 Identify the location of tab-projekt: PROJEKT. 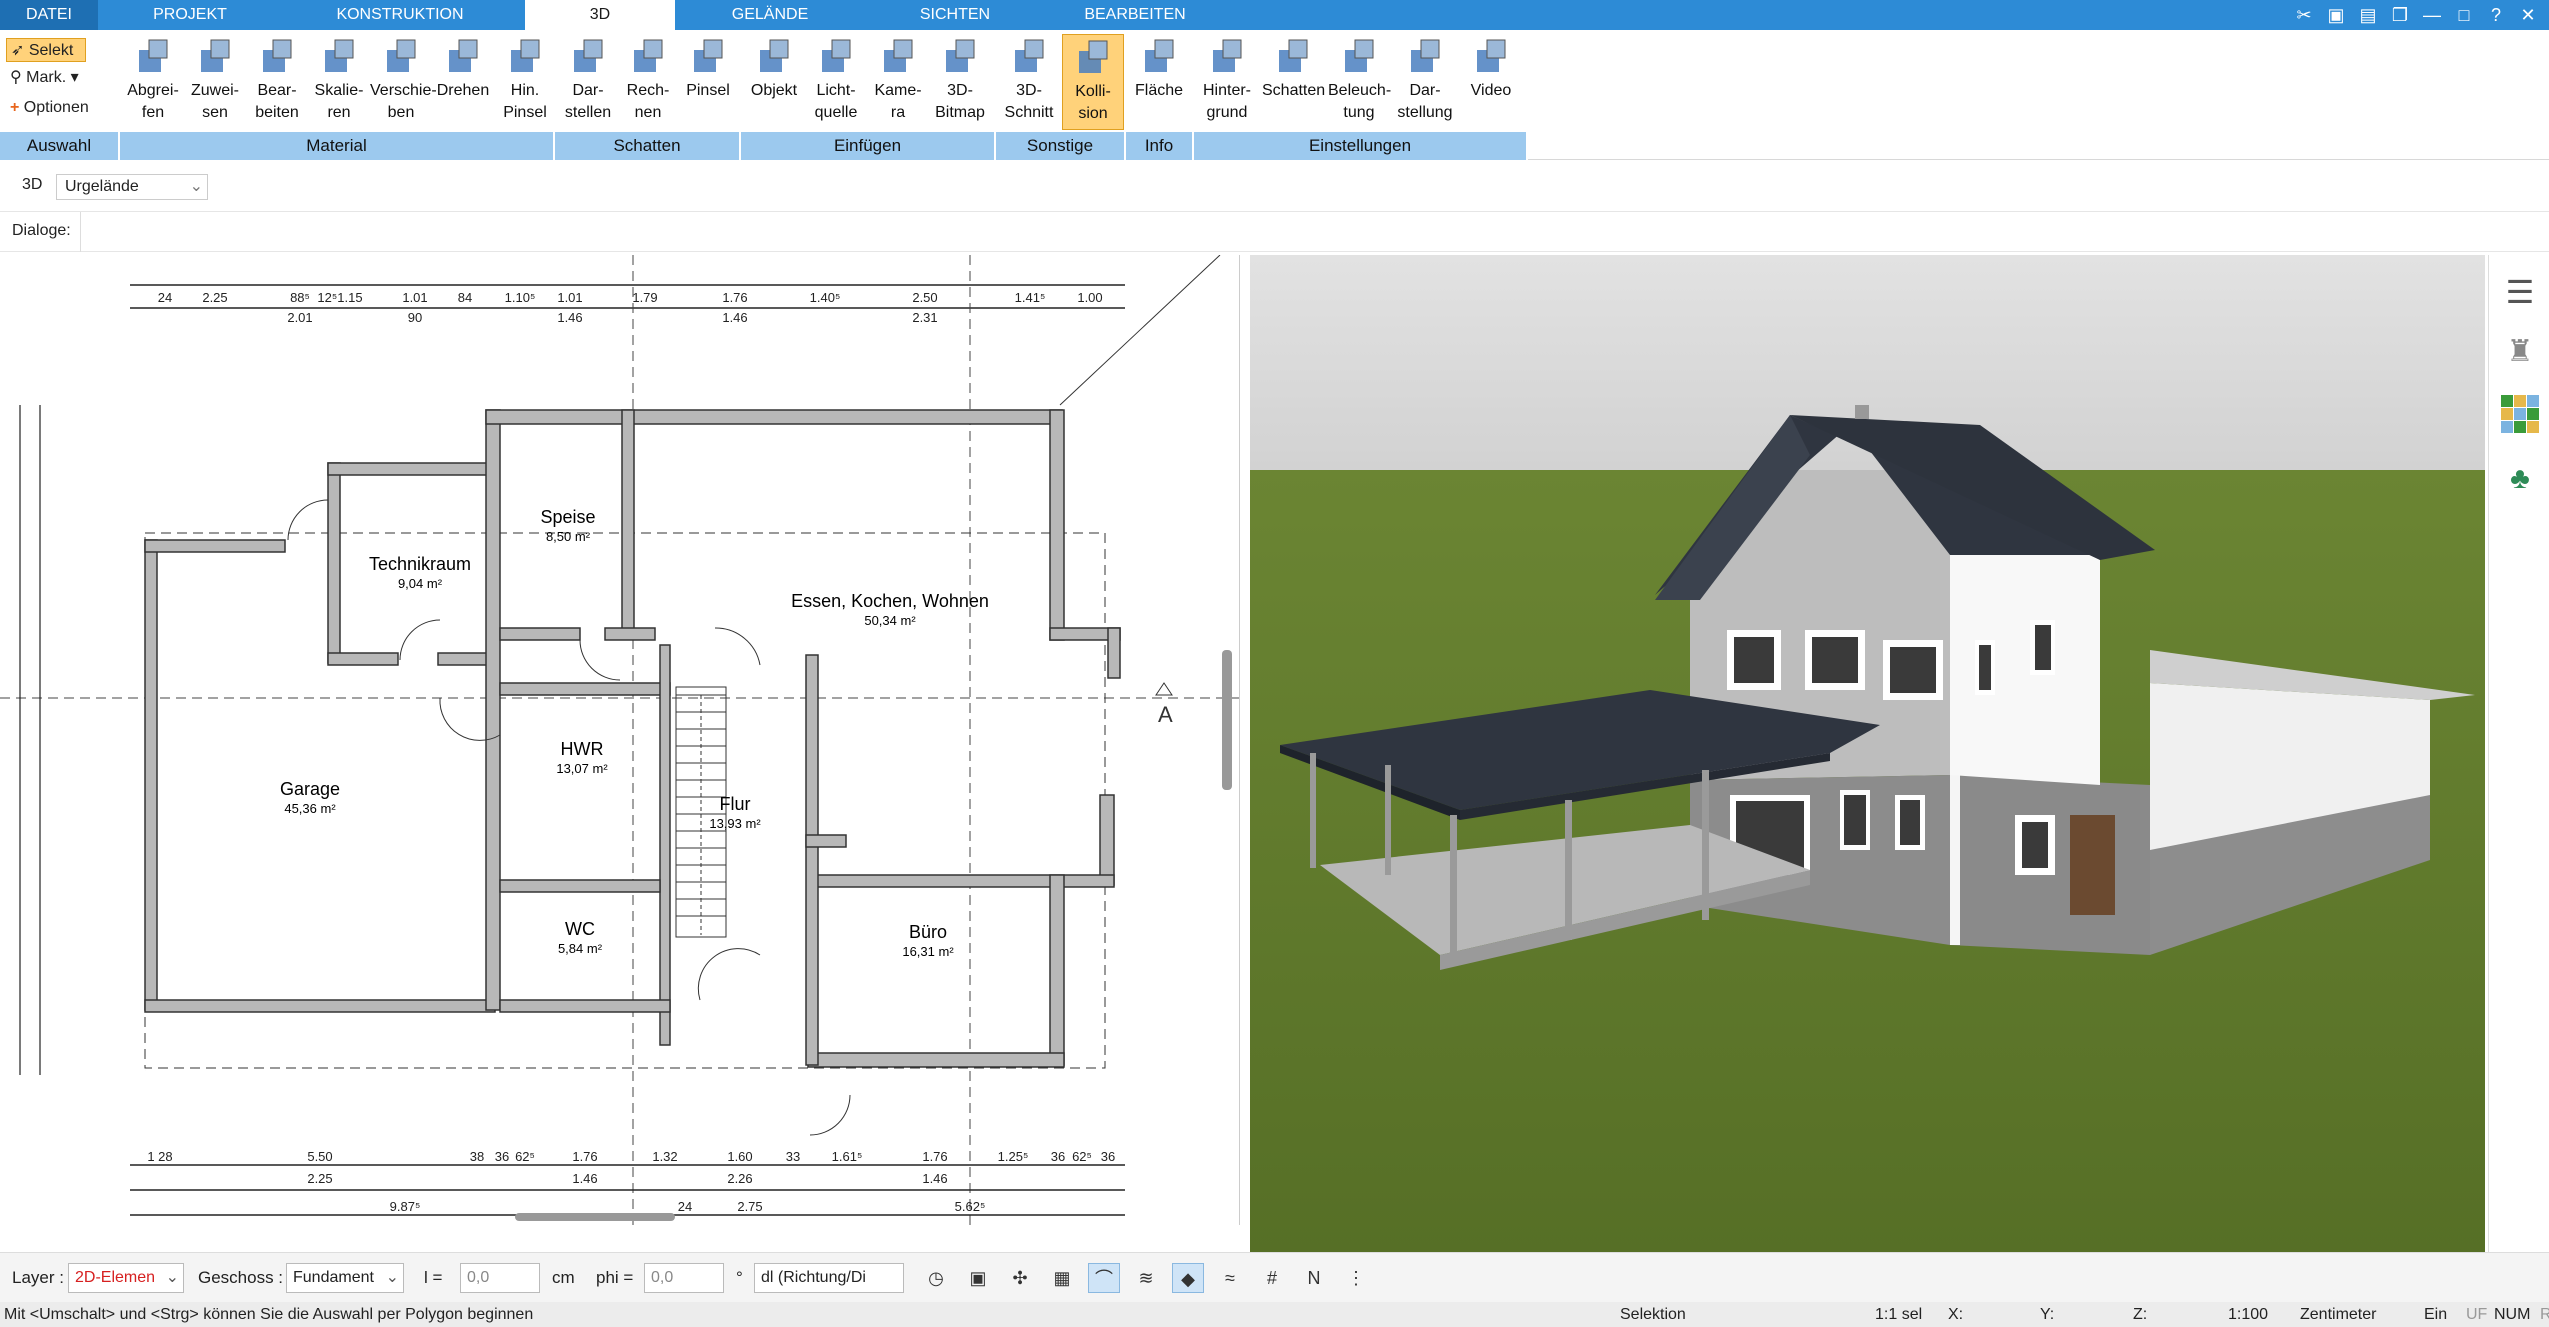
(190, 15).